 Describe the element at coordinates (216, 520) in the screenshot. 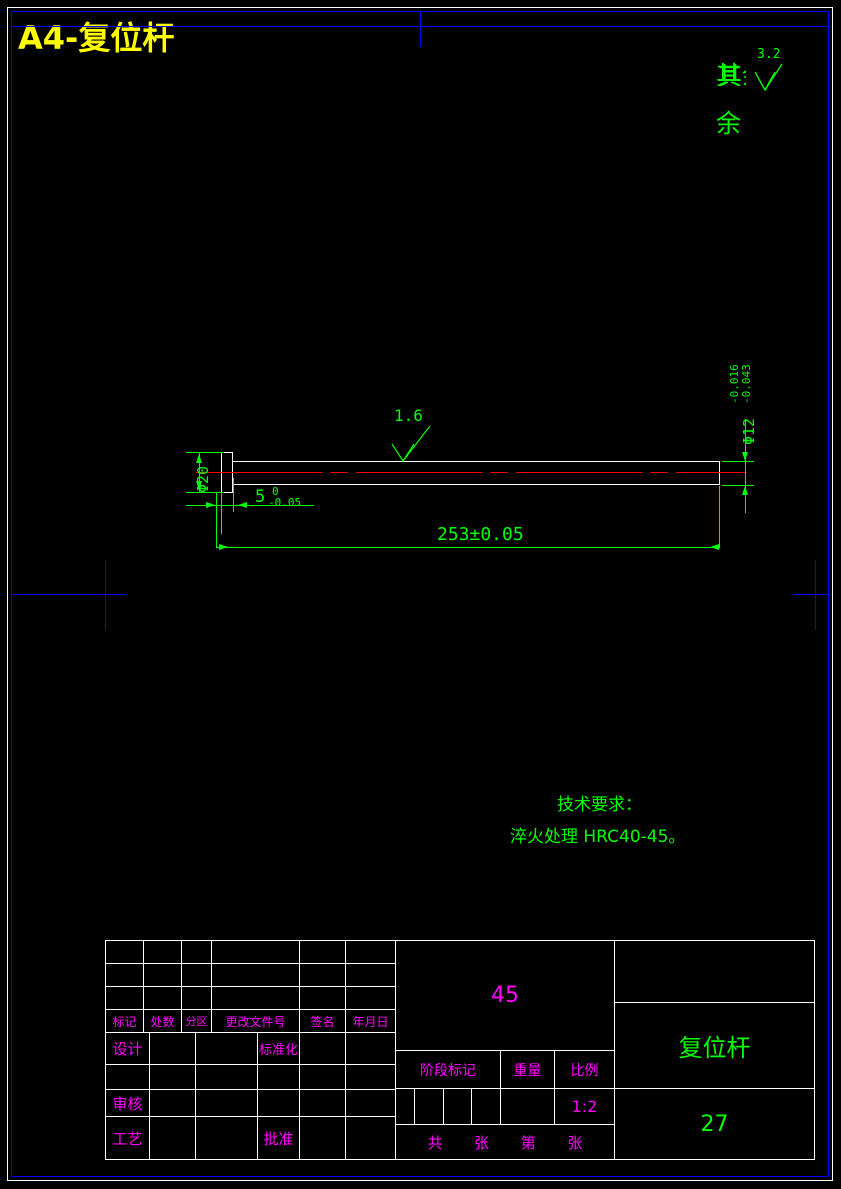

I see `dim-253-extension-left` at that location.